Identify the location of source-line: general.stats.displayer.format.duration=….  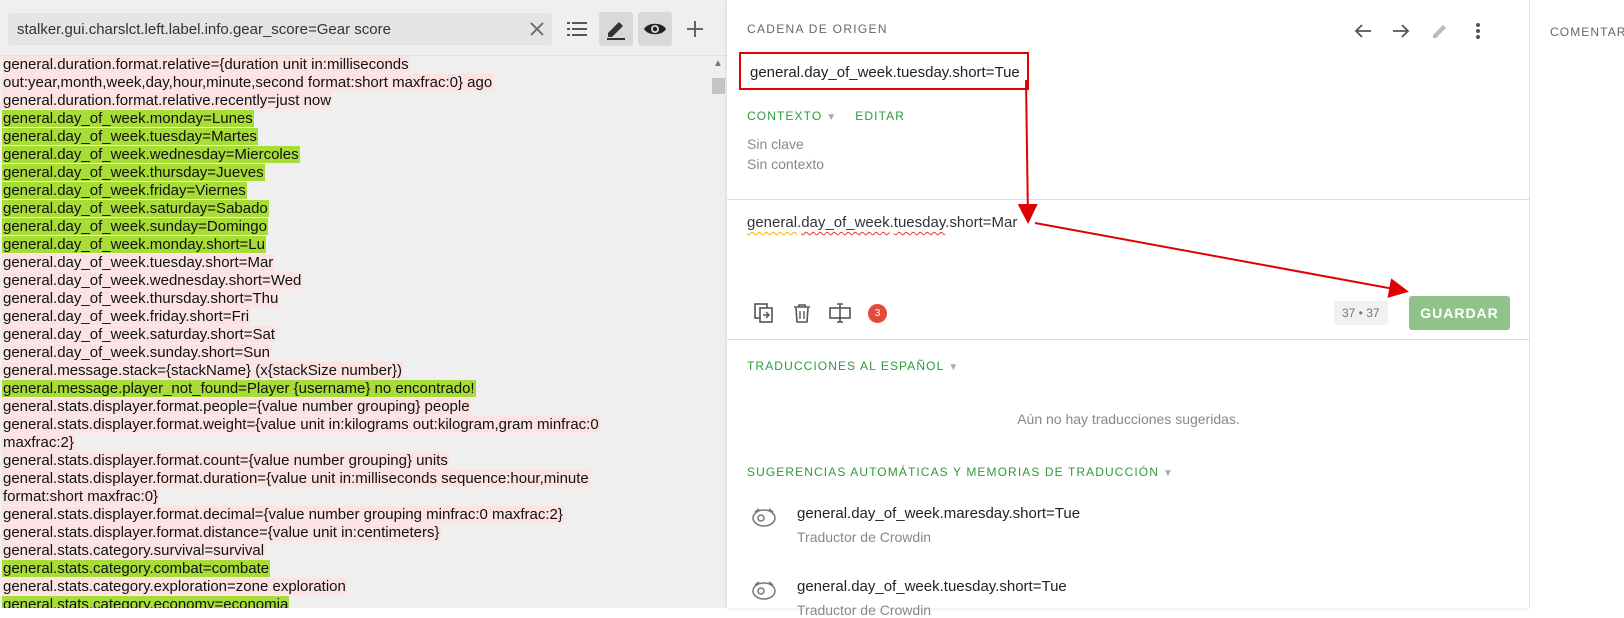
(355, 479).